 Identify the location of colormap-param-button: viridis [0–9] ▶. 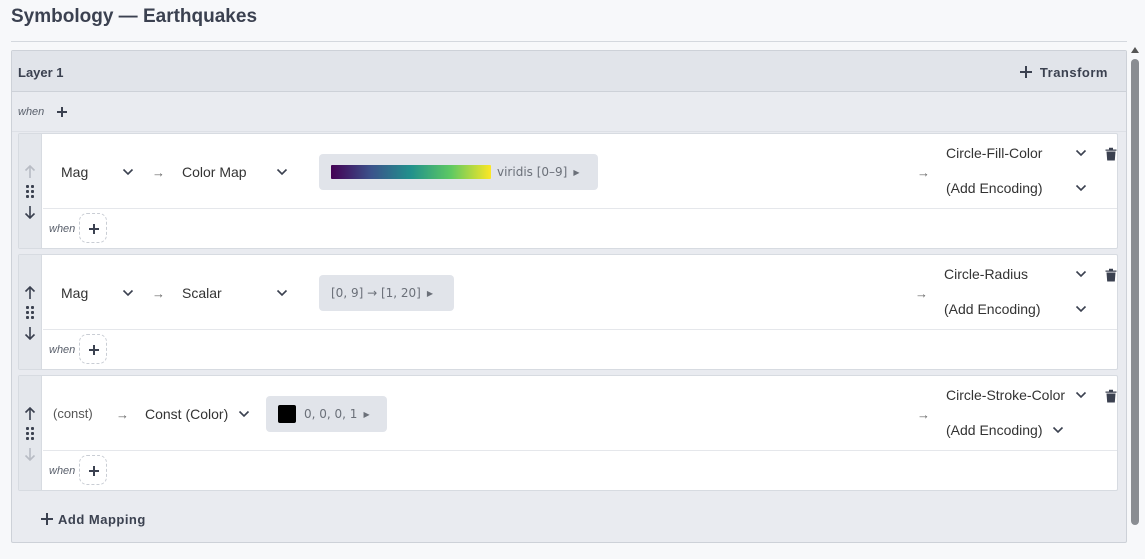
(458, 172).